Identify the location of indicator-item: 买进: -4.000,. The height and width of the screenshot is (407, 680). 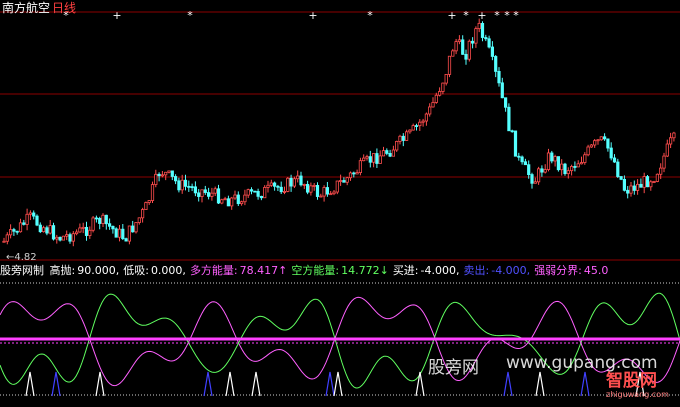
(427, 270).